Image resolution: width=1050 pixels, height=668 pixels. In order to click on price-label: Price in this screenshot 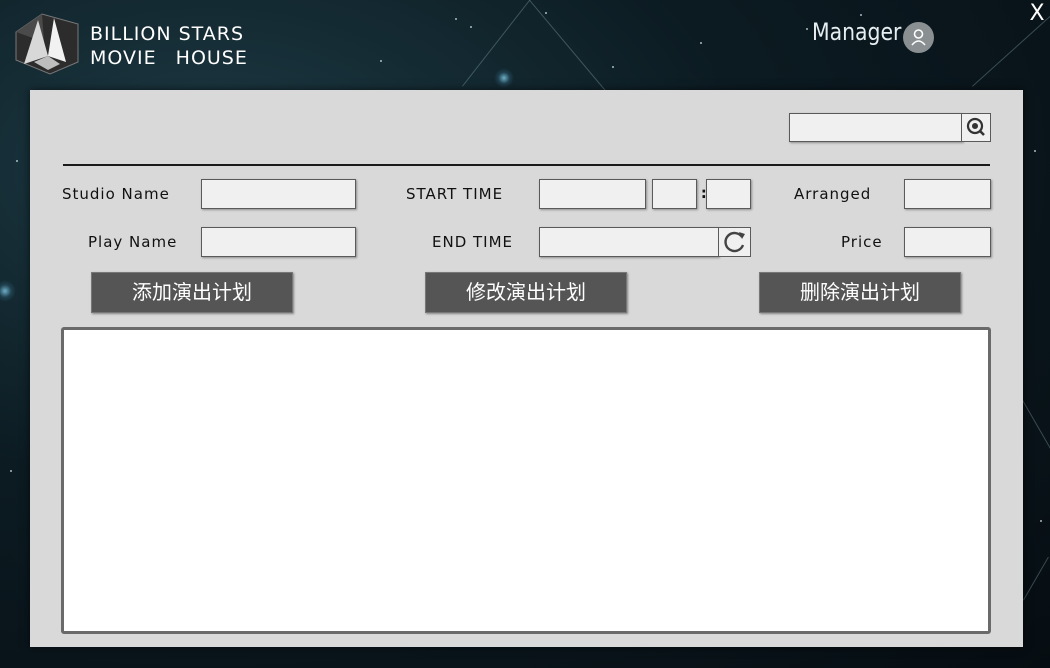, I will do `click(862, 242)`.